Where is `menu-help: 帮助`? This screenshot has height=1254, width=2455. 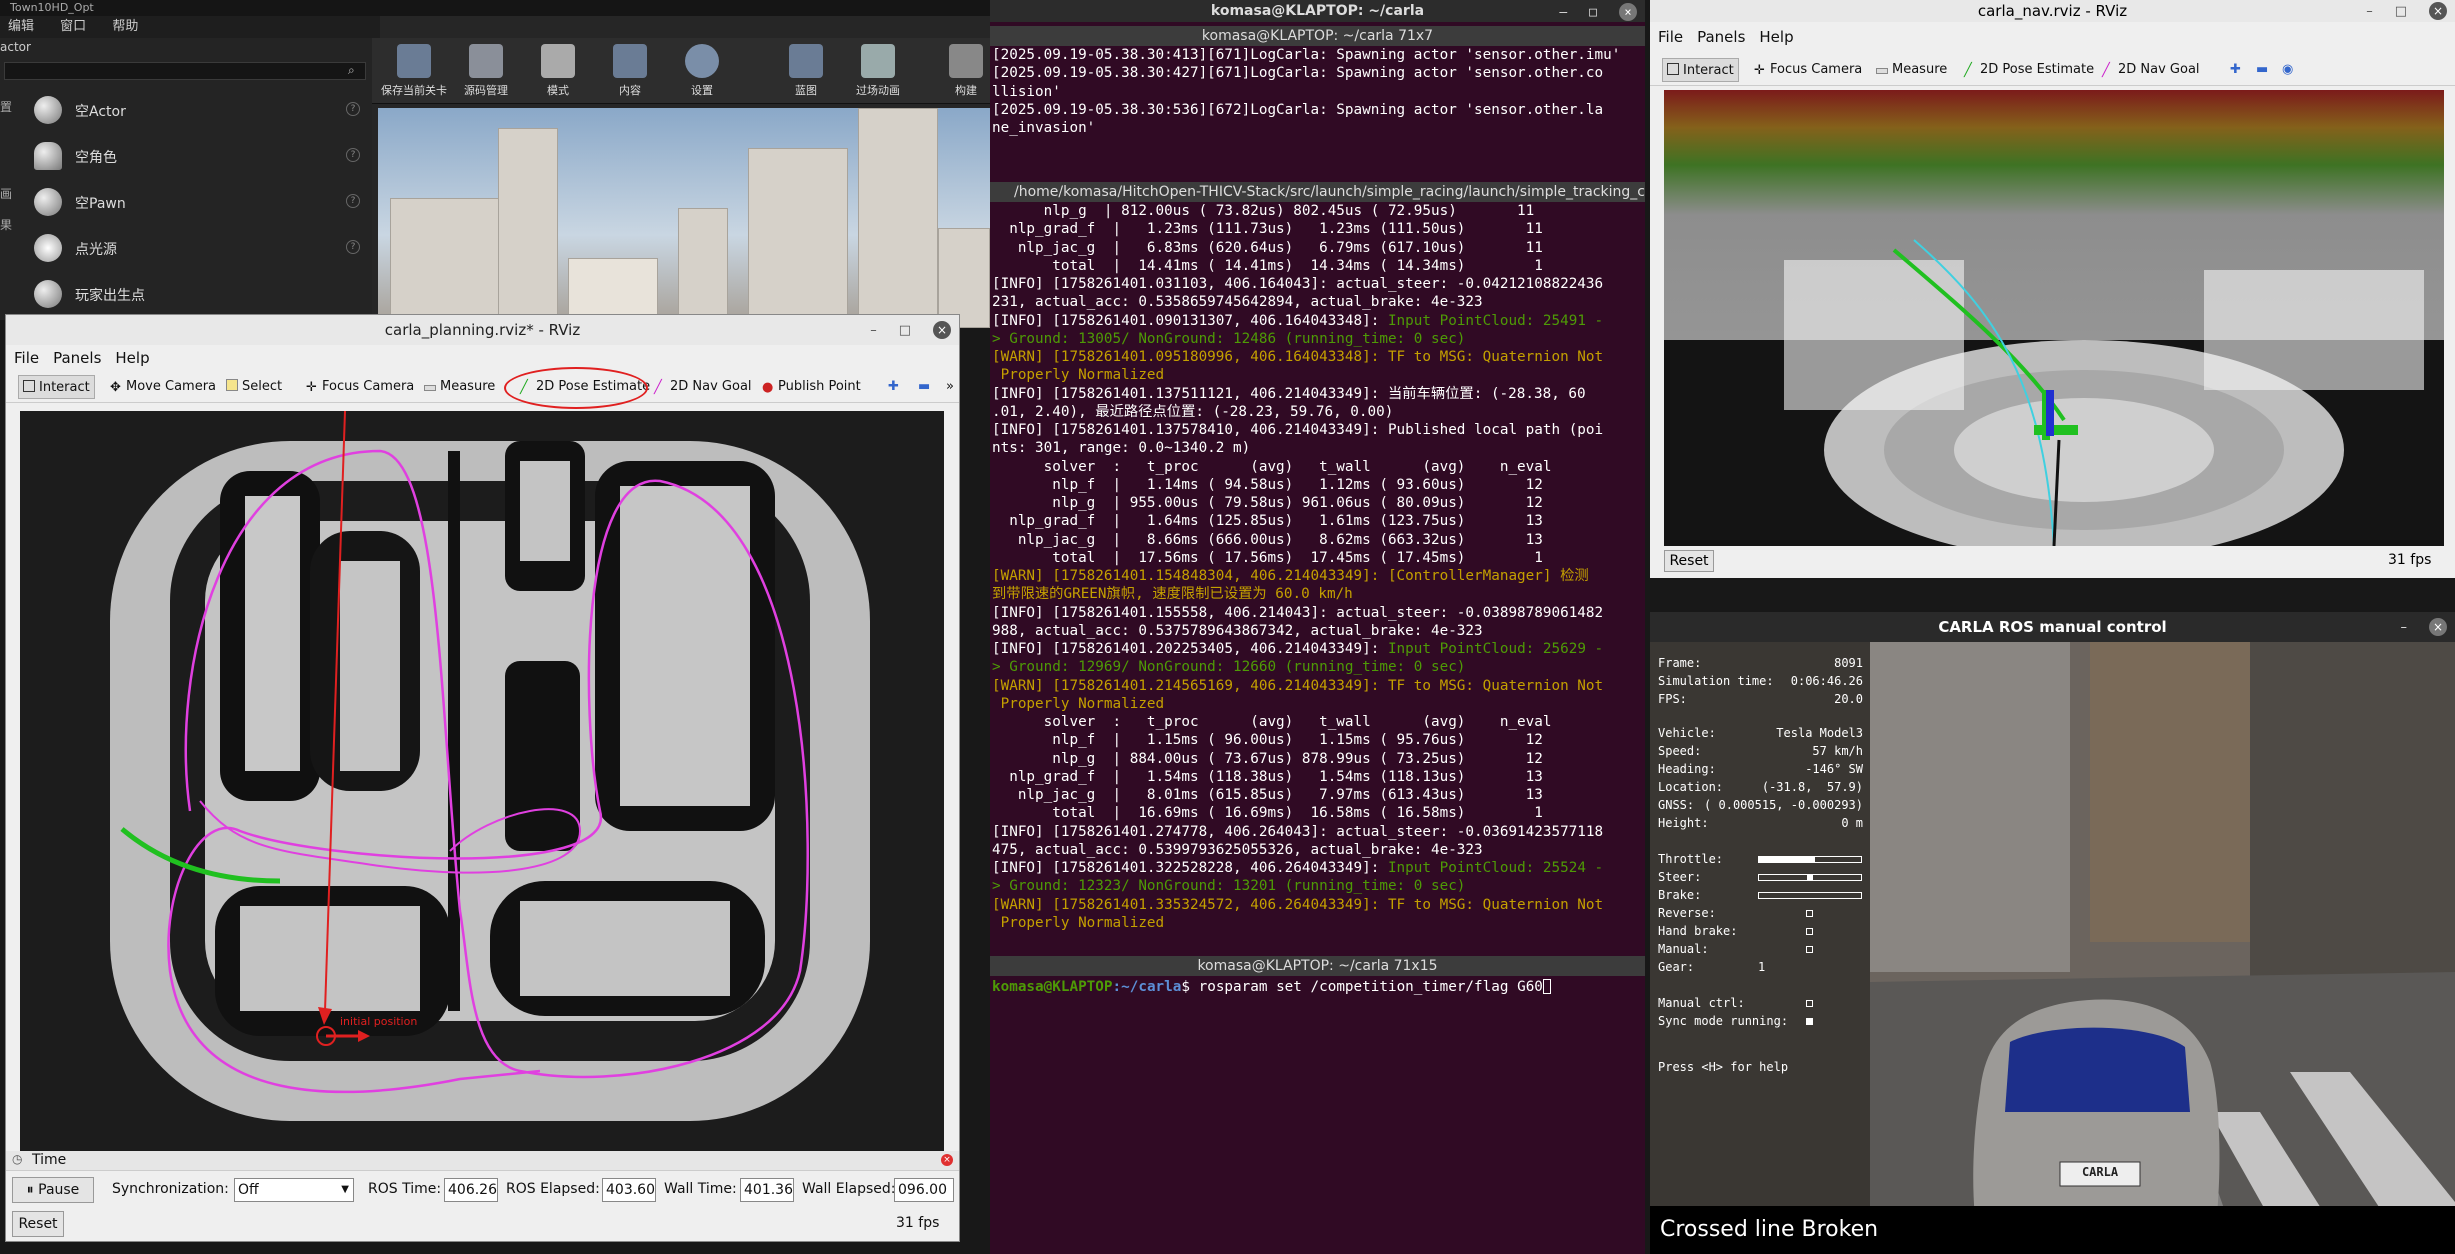 menu-help: 帮助 is located at coordinates (125, 26).